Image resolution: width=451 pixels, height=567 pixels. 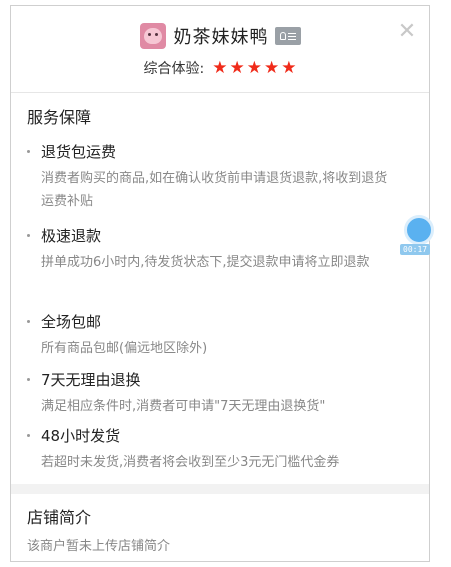 I want to click on rating-stars: ★ ★ ★ ★ ★, so click(x=254, y=67).